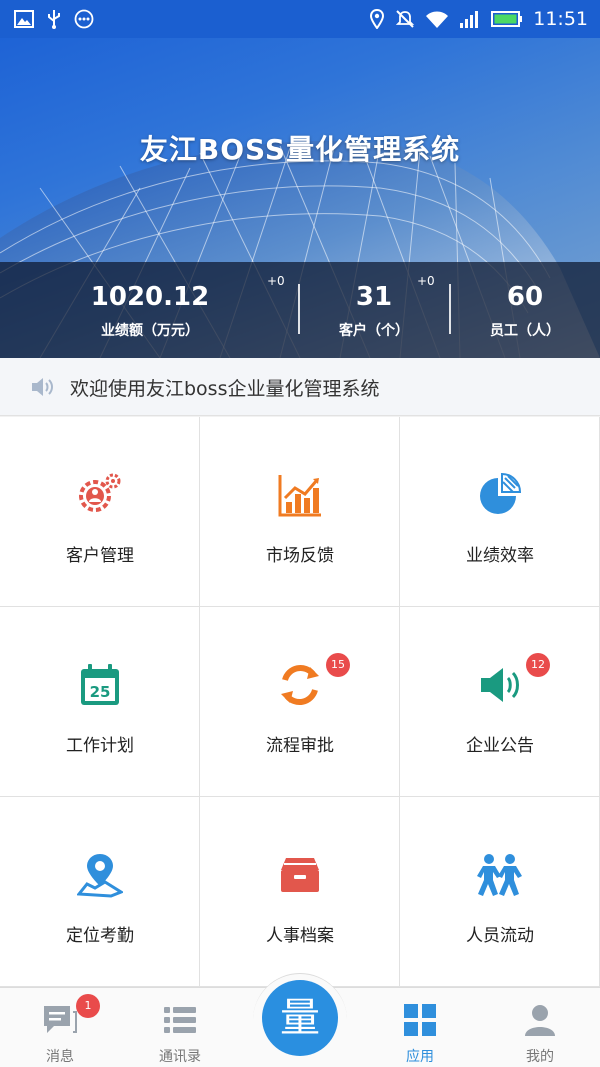  Describe the element at coordinates (420, 1057) in the screenshot. I see `tab-label: 应用` at that location.